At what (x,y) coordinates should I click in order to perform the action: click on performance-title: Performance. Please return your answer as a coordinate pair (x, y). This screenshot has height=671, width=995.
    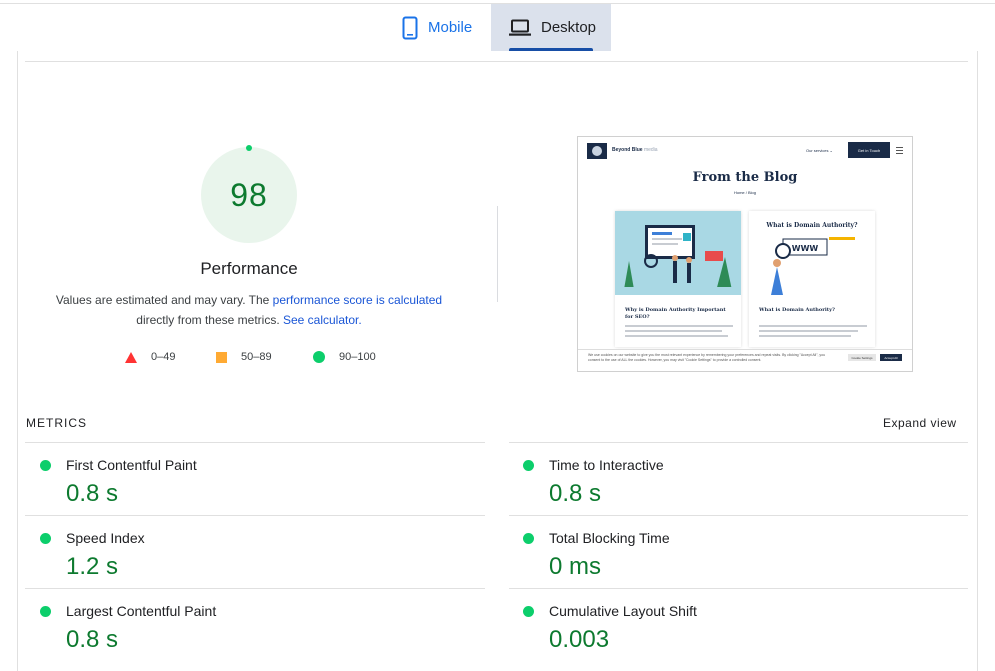
    Looking at the image, I should click on (249, 268).